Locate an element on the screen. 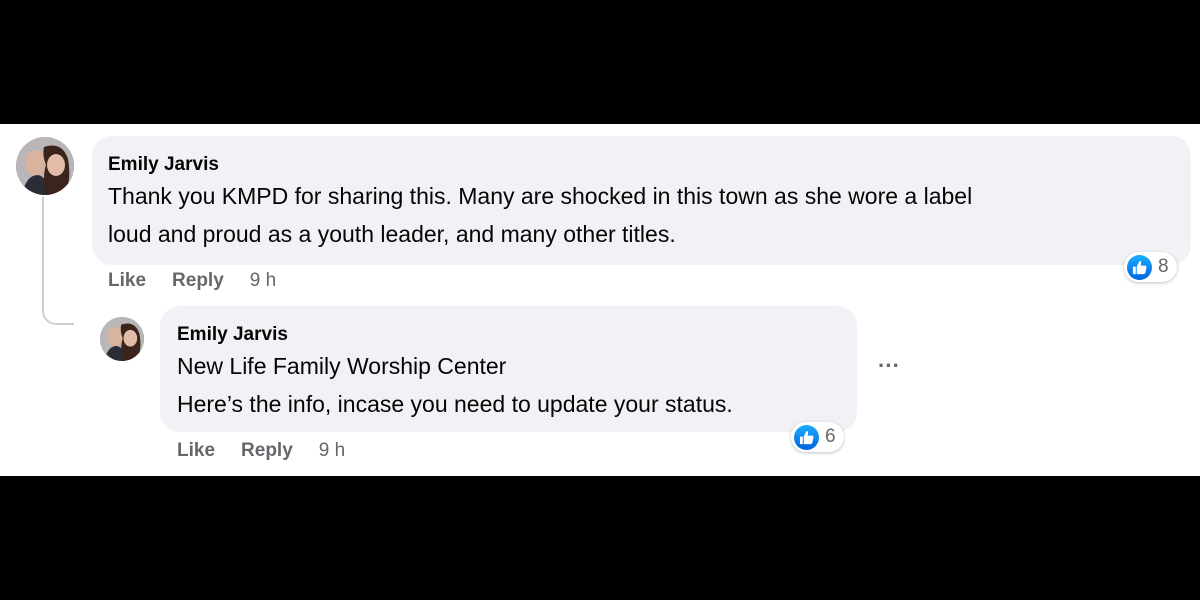 This screenshot has width=1200, height=600. reply-actions: Like Reply 9 h is located at coordinates (261, 451).